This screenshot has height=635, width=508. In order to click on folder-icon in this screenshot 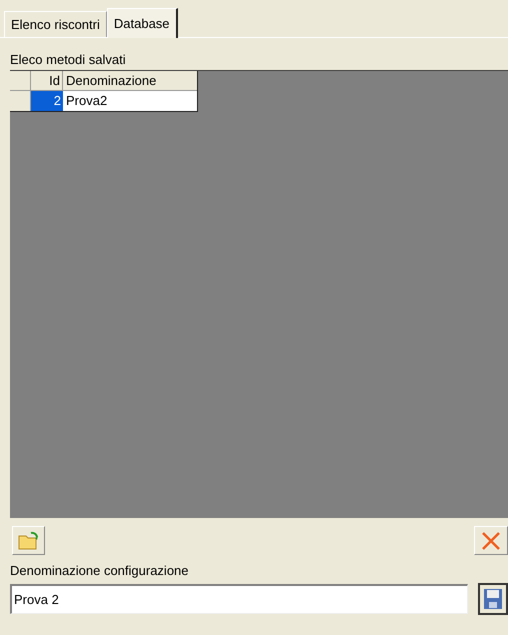, I will do `click(29, 540)`.